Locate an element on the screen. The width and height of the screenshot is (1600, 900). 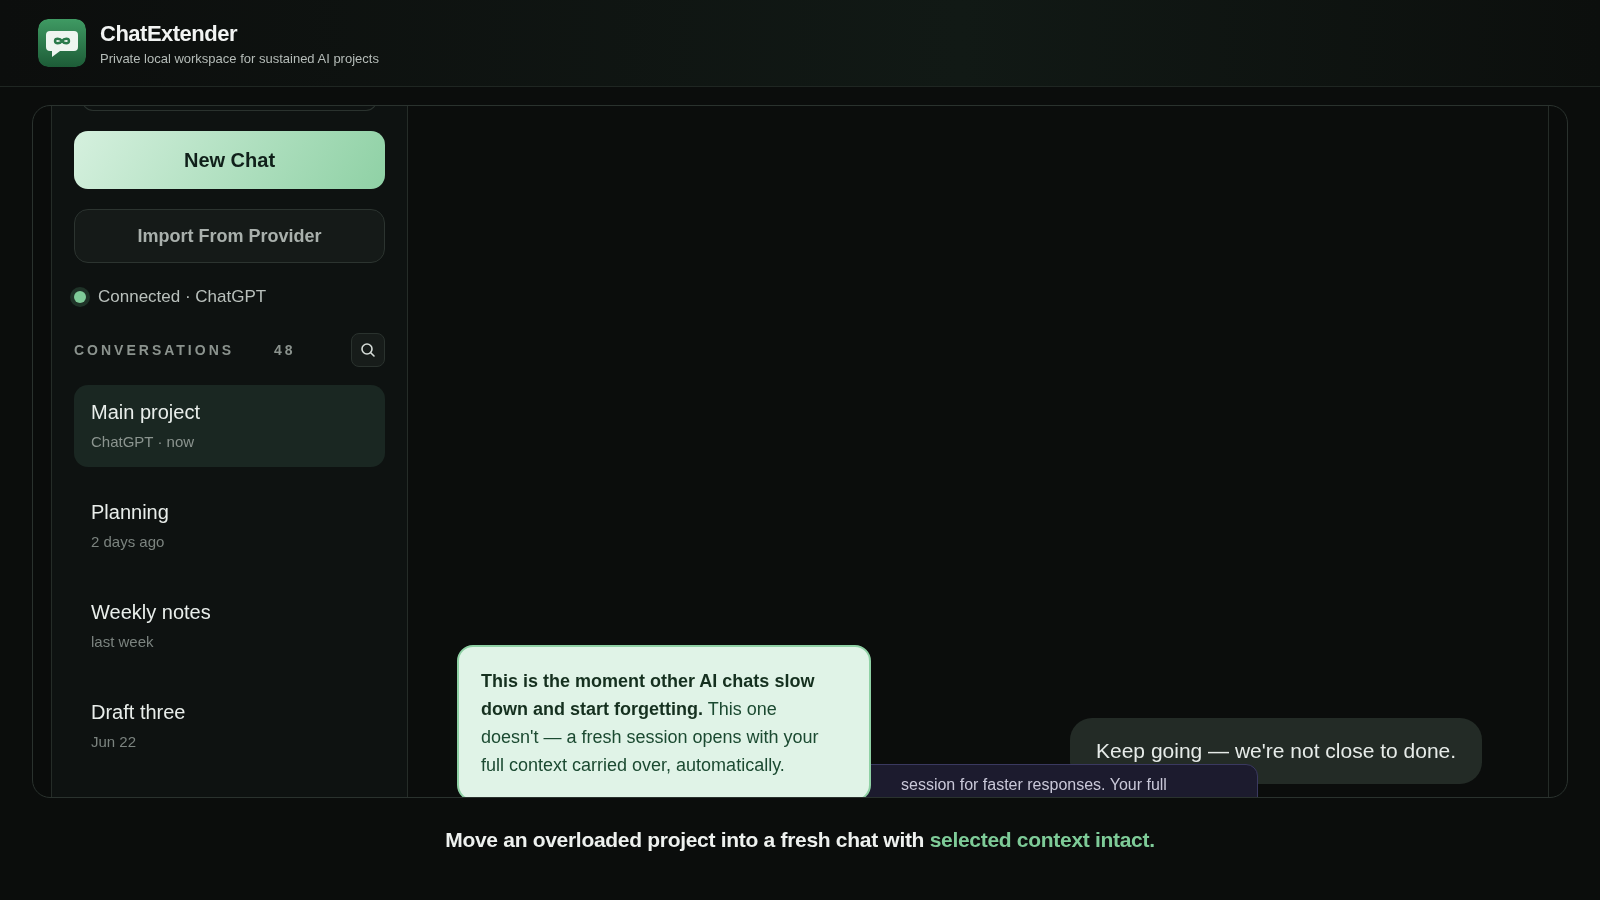
conversation-title: Main project is located at coordinates (146, 412).